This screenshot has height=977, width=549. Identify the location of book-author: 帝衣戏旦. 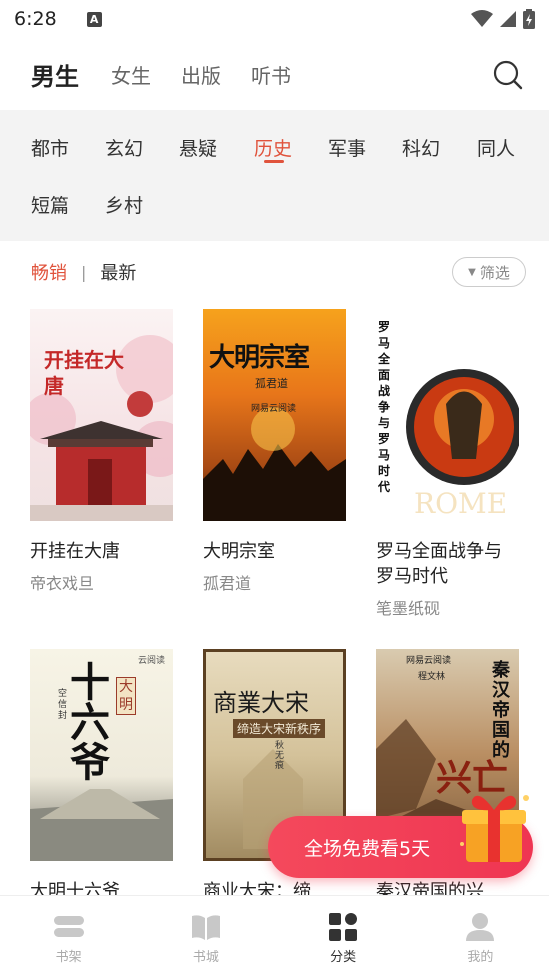
(62, 583).